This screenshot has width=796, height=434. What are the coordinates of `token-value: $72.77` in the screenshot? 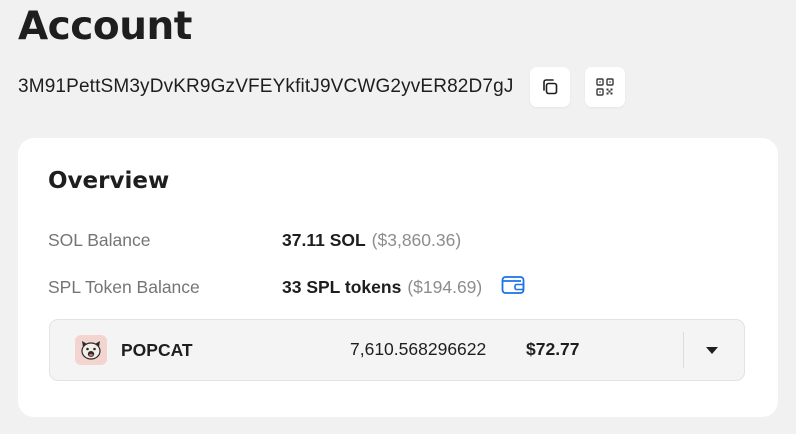 It's located at (553, 349).